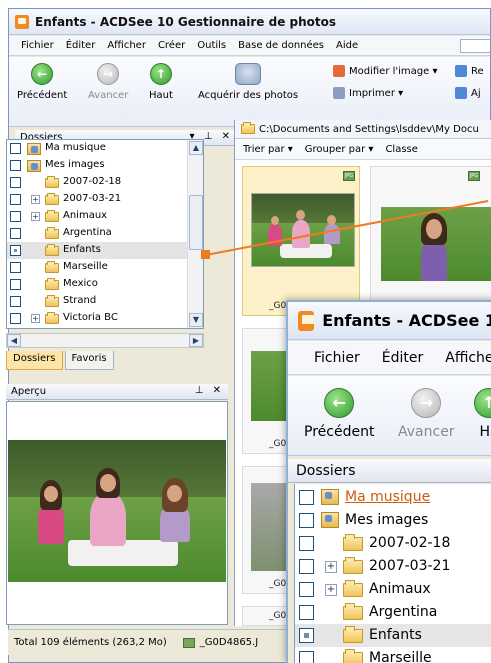  I want to click on aj-button: Aj, so click(468, 93).